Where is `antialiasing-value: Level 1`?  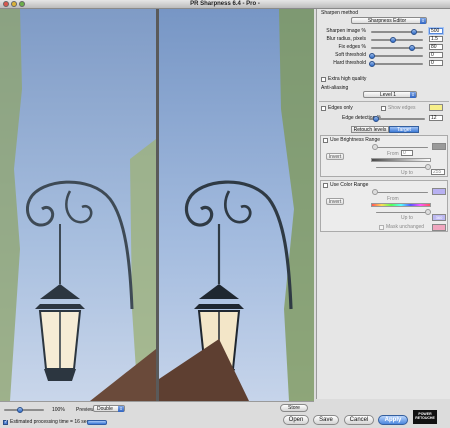
antialiasing-value: Level 1 is located at coordinates (388, 95).